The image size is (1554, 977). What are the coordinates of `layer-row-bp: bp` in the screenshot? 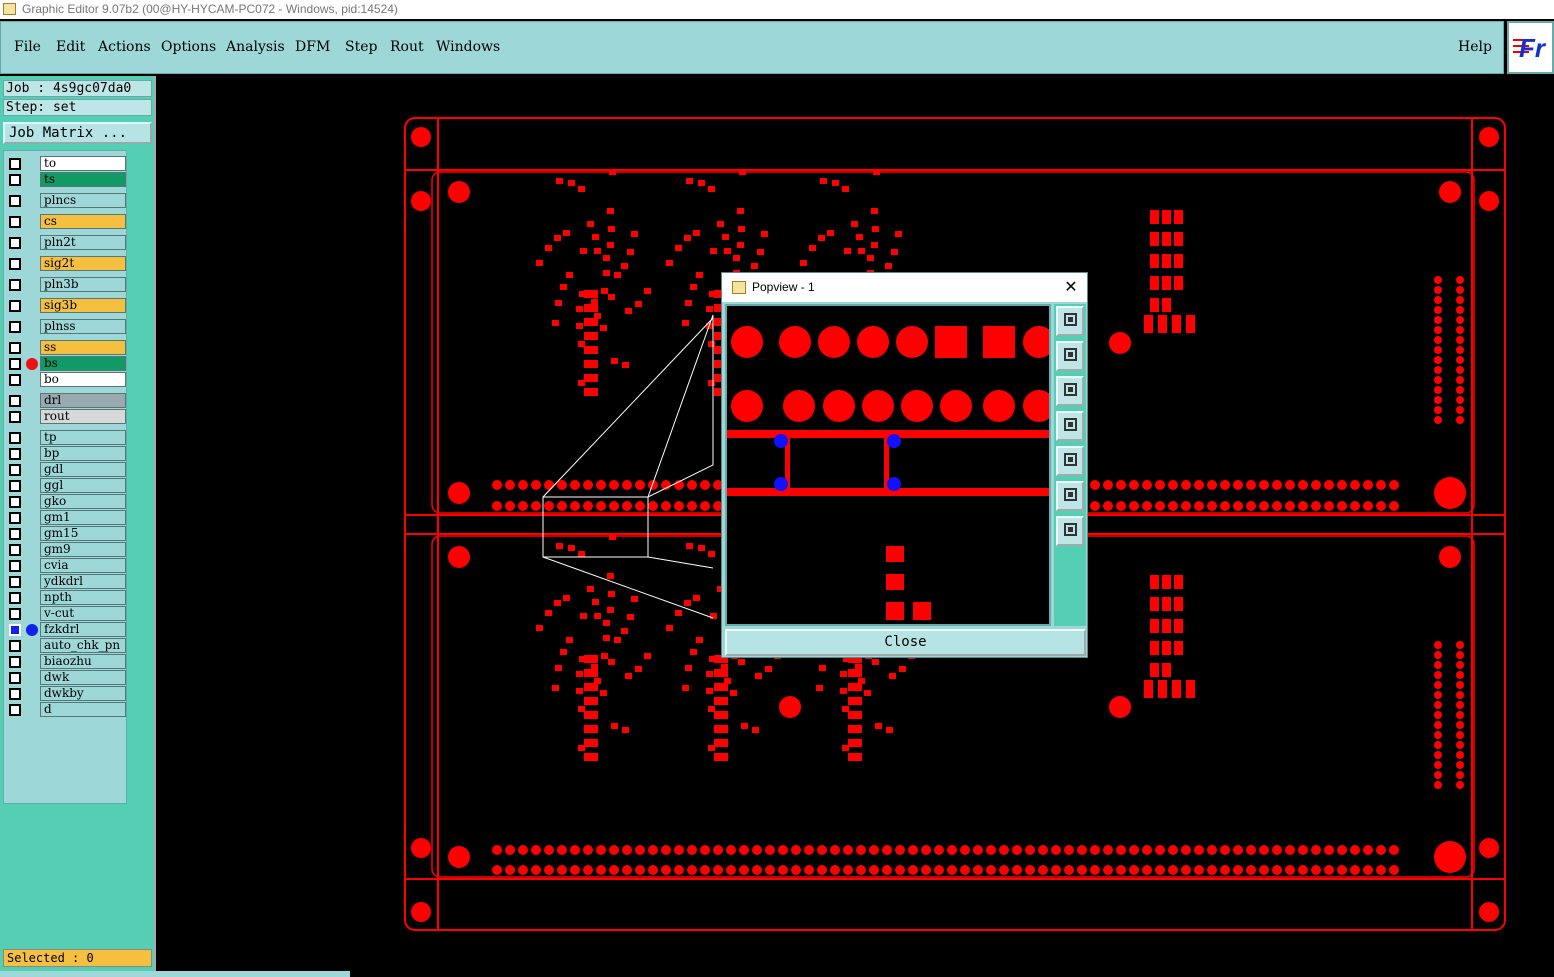 It's located at (66, 454).